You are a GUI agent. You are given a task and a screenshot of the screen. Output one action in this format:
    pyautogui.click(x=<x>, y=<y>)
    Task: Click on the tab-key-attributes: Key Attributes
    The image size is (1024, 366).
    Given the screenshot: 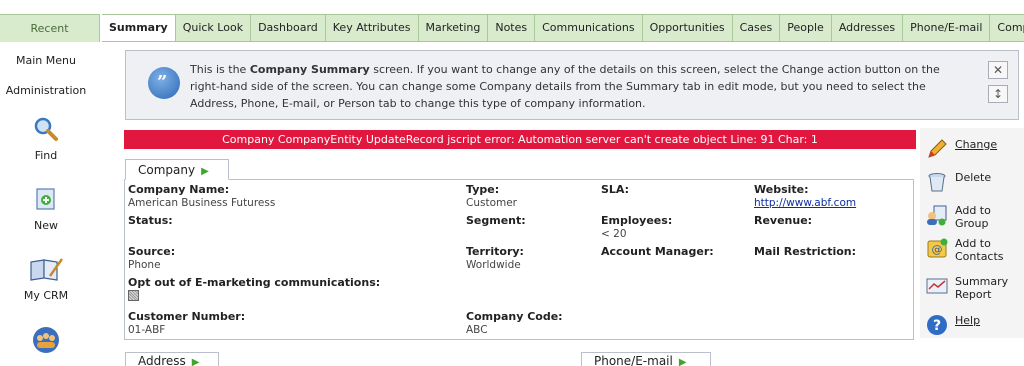 What is the action you would take?
    pyautogui.click(x=372, y=27)
    